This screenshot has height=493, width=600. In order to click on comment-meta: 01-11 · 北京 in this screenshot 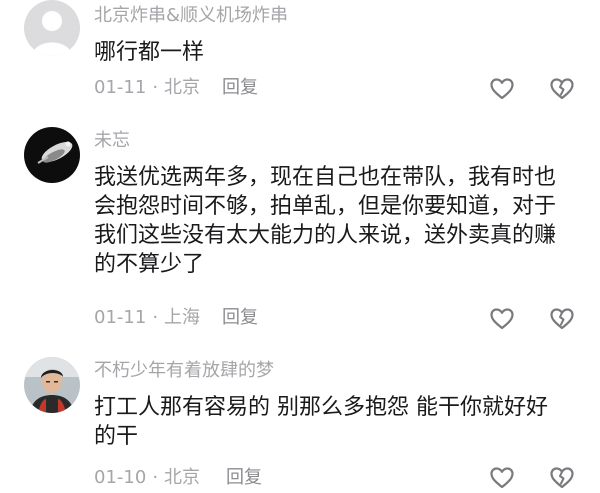, I will do `click(147, 88)`.